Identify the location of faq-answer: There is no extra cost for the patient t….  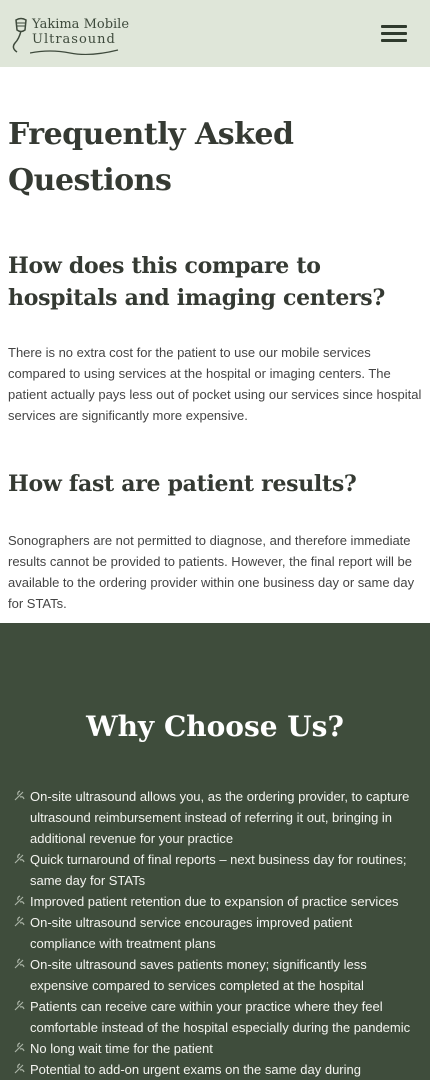
(215, 384).